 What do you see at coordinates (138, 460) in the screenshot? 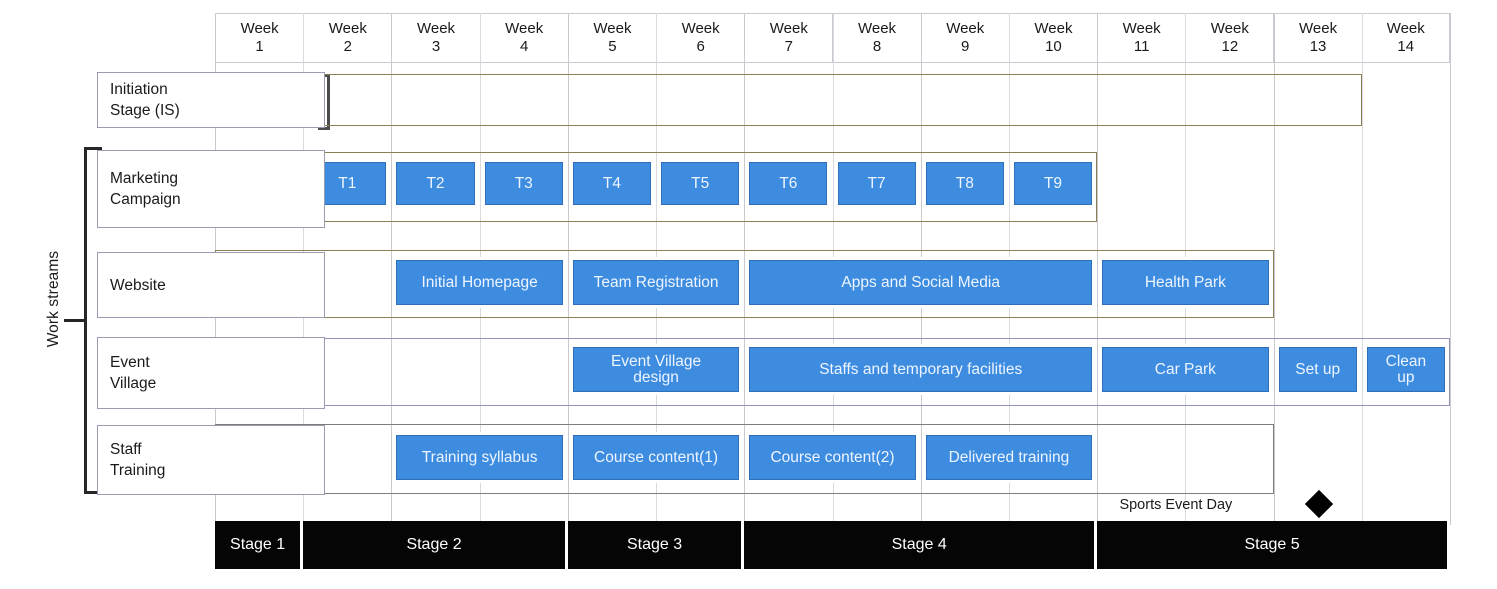
I see `work-stream-label-text: Staff Training` at bounding box center [138, 460].